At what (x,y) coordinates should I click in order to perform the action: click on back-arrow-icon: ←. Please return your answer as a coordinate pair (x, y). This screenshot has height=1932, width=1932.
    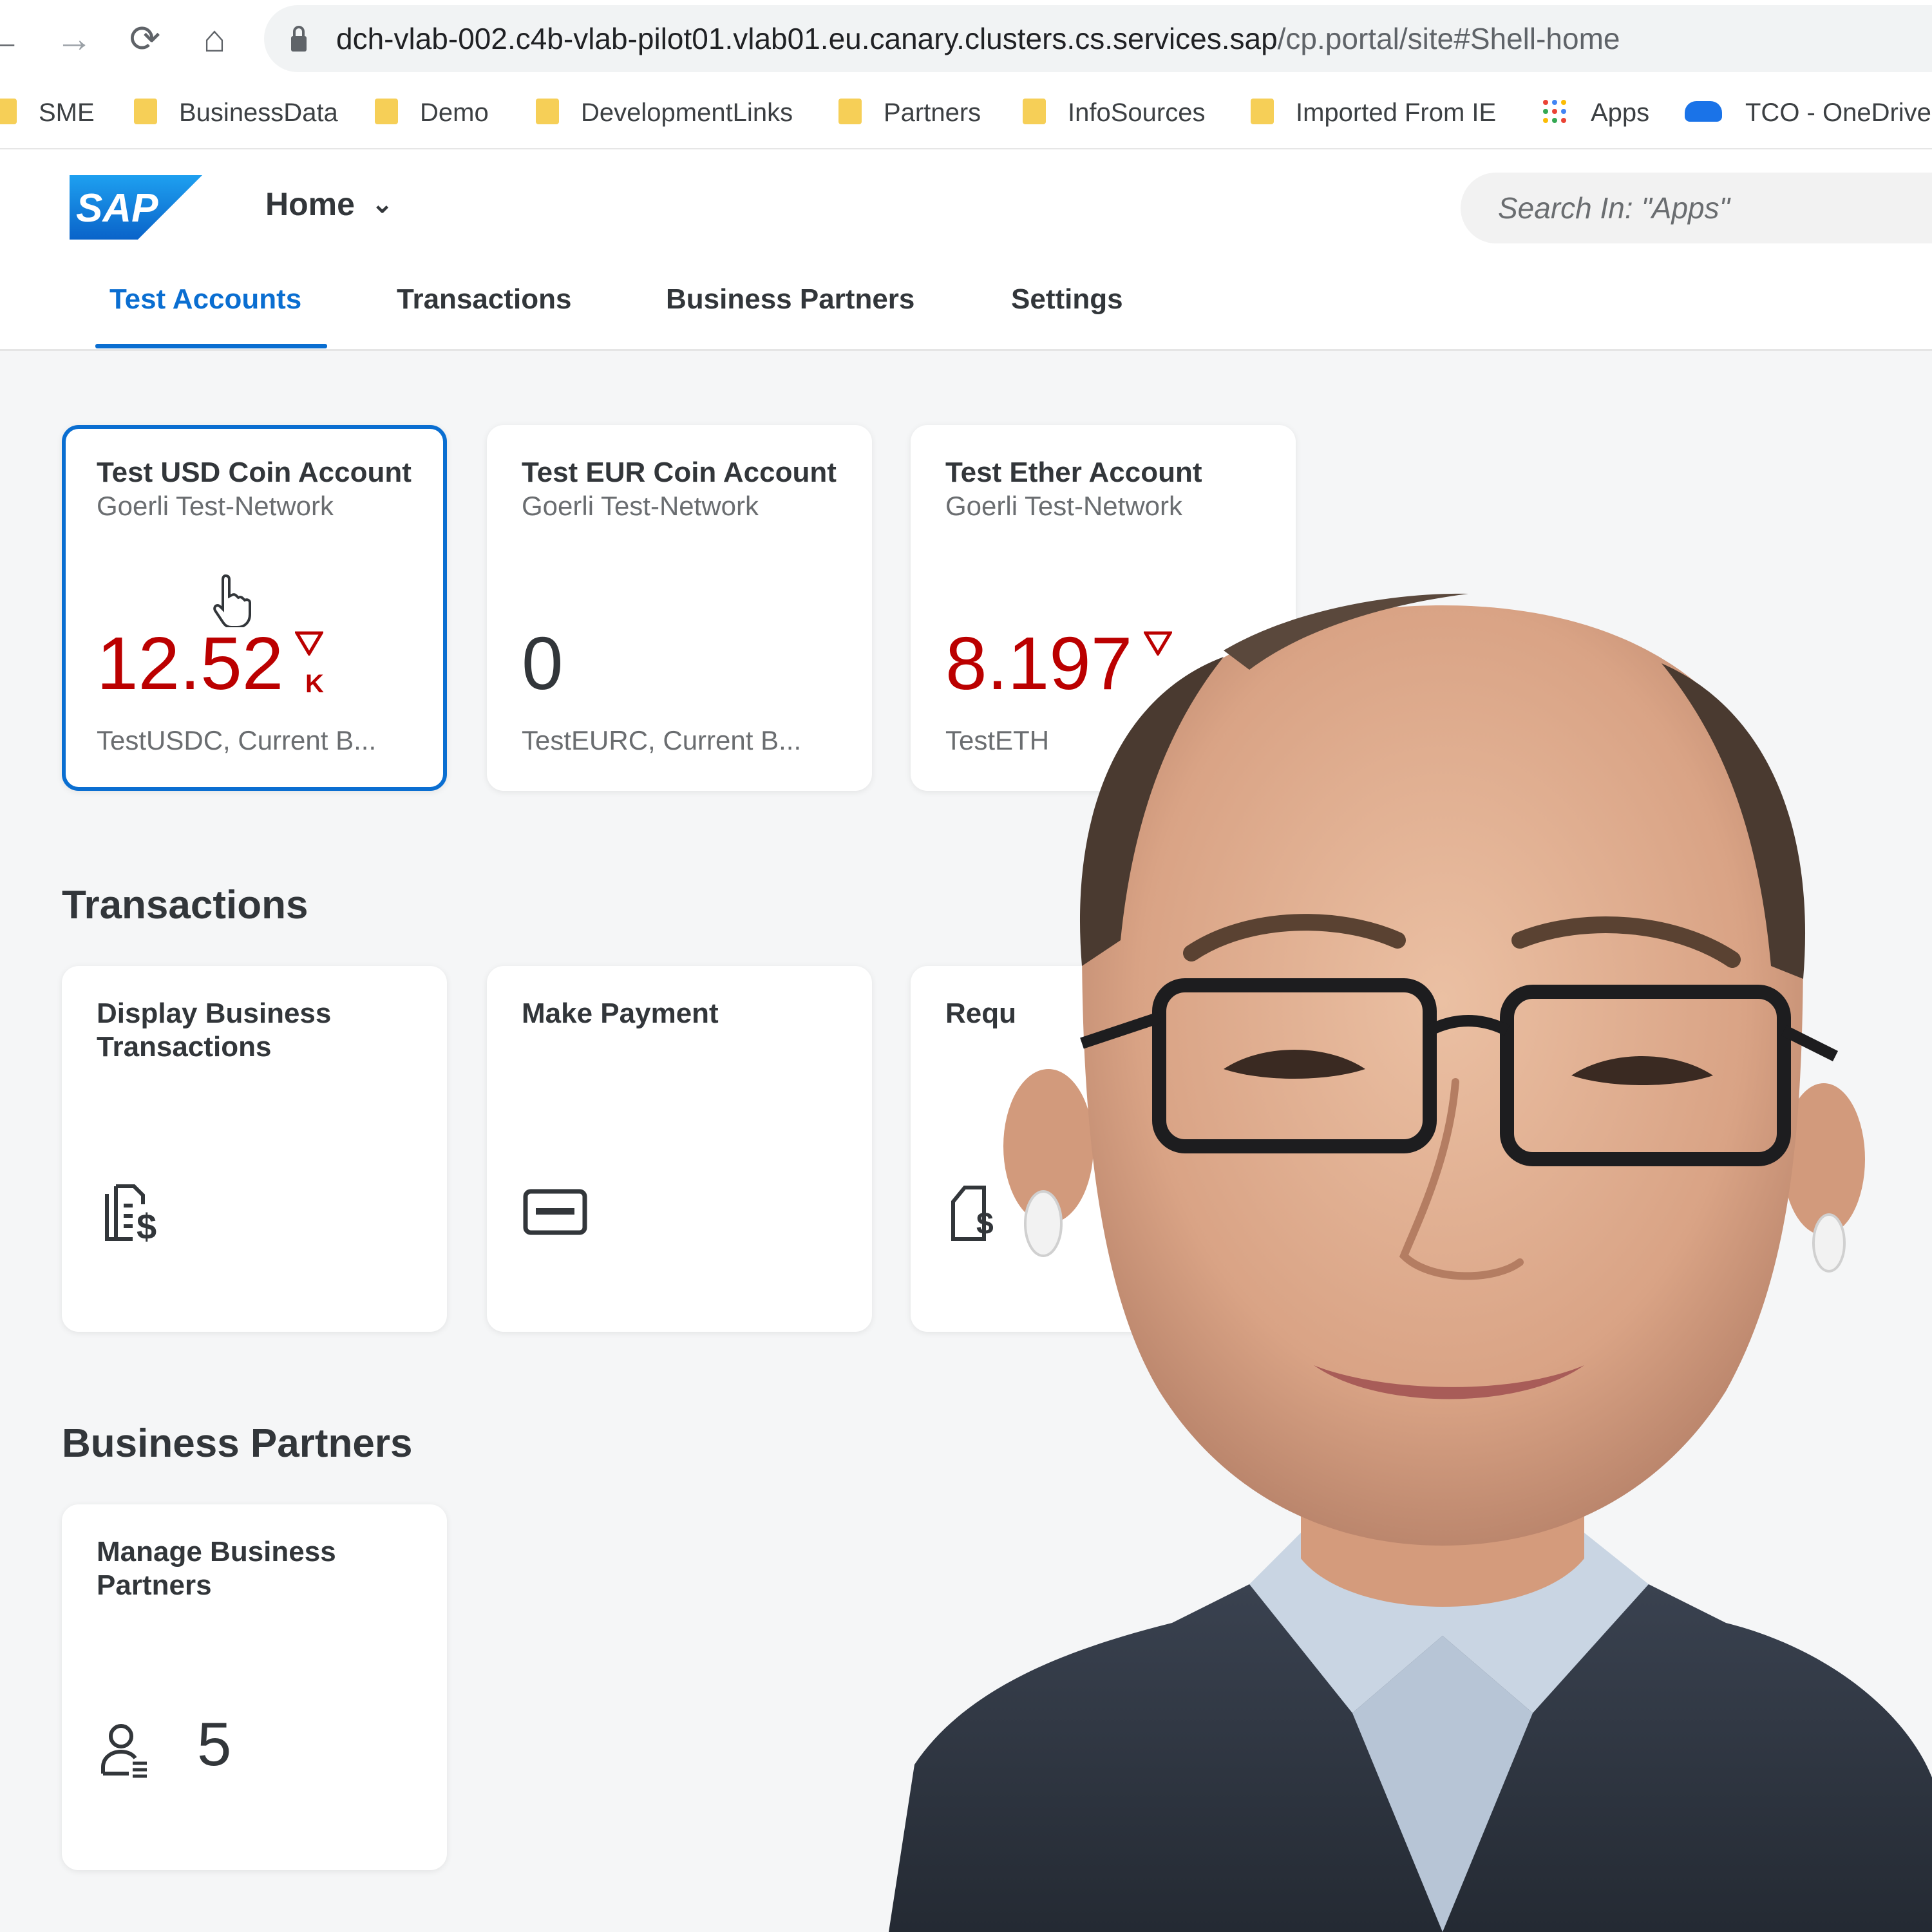
    Looking at the image, I should click on (13, 40).